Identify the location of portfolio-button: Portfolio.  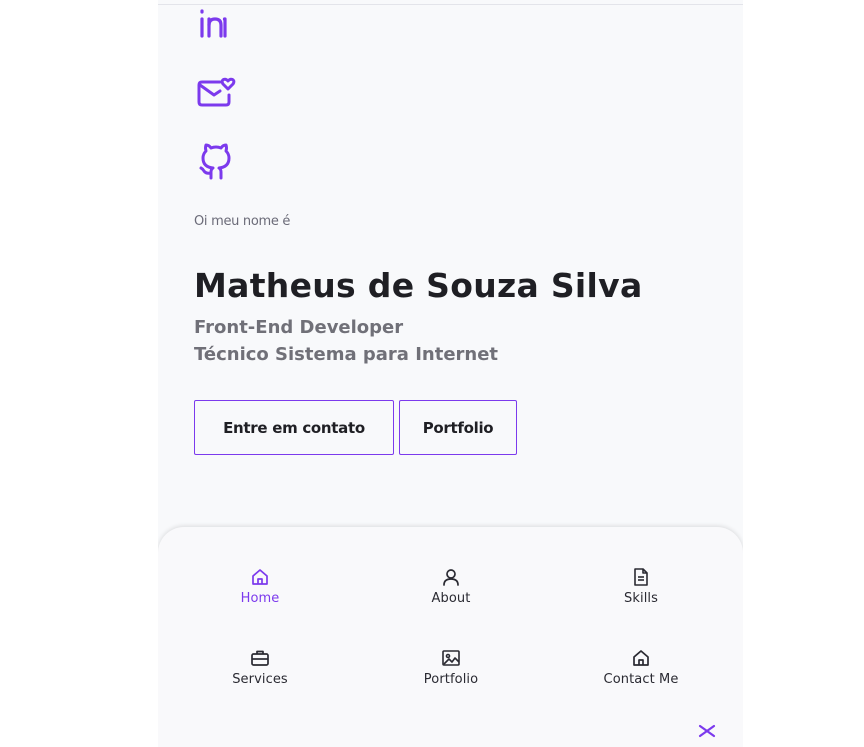
(458, 427).